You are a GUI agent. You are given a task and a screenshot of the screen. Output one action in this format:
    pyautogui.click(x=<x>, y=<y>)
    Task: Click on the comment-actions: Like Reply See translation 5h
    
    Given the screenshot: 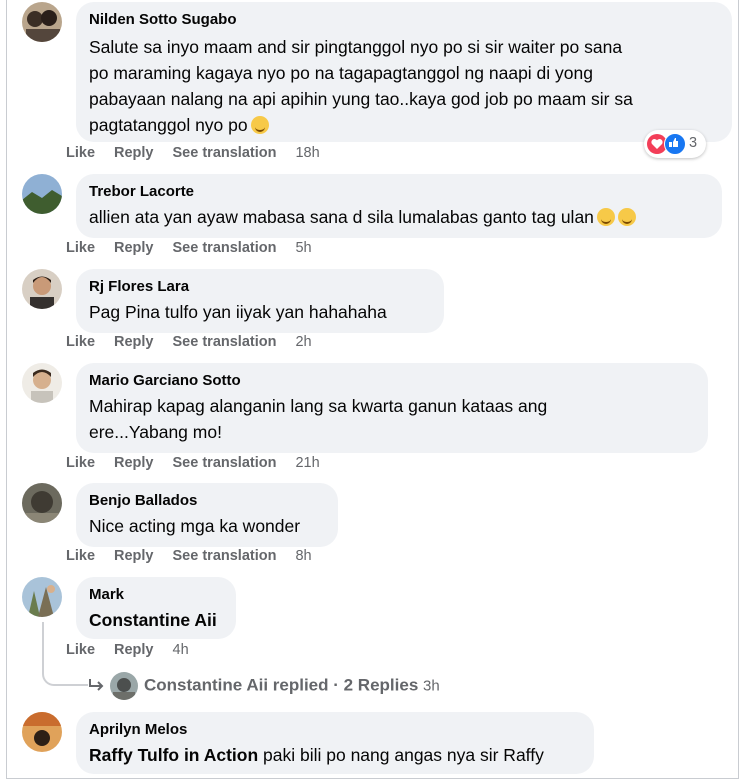 What is the action you would take?
    pyautogui.click(x=198, y=248)
    